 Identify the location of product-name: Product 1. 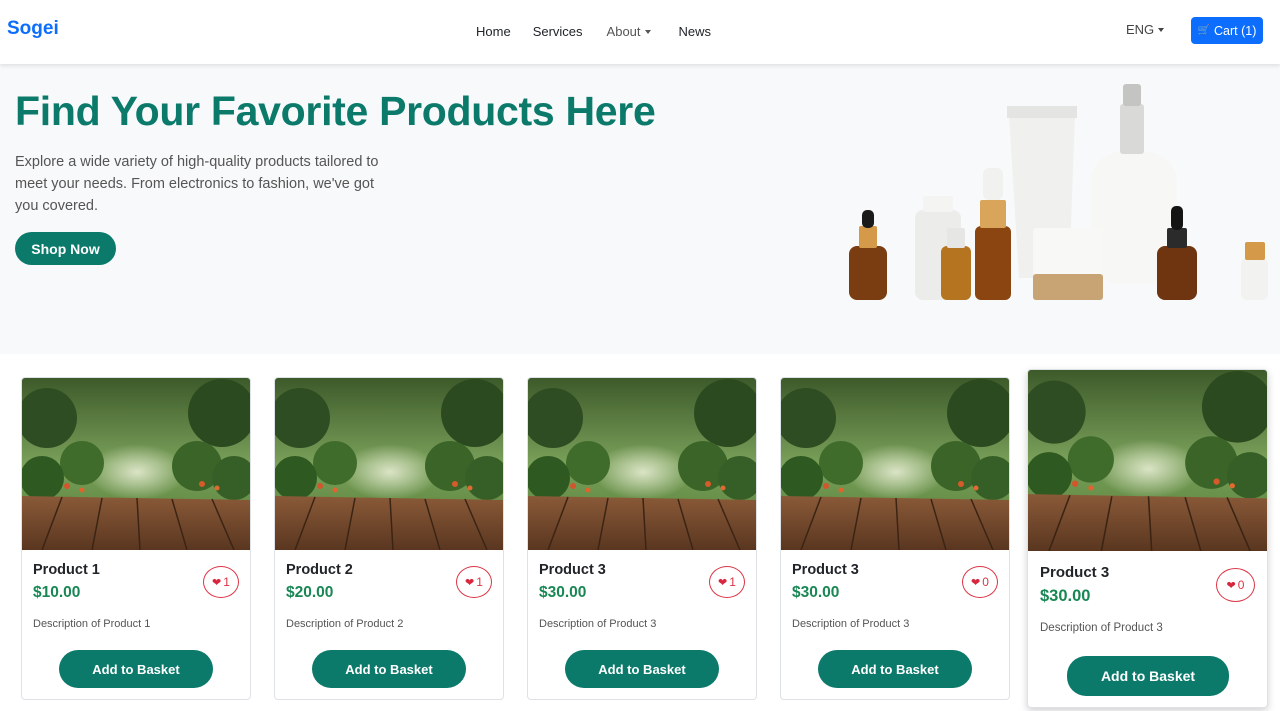
(66, 570).